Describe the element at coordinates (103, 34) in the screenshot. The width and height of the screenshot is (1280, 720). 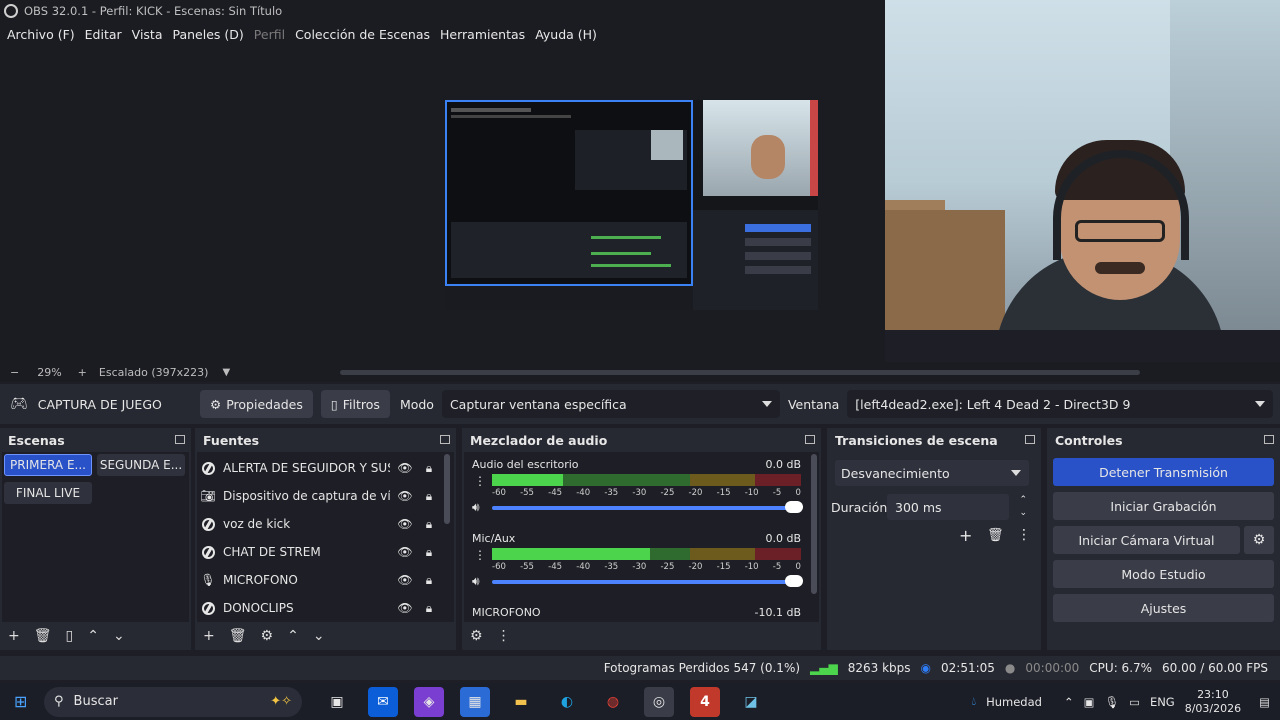
I see `menu-editar: Editar` at that location.